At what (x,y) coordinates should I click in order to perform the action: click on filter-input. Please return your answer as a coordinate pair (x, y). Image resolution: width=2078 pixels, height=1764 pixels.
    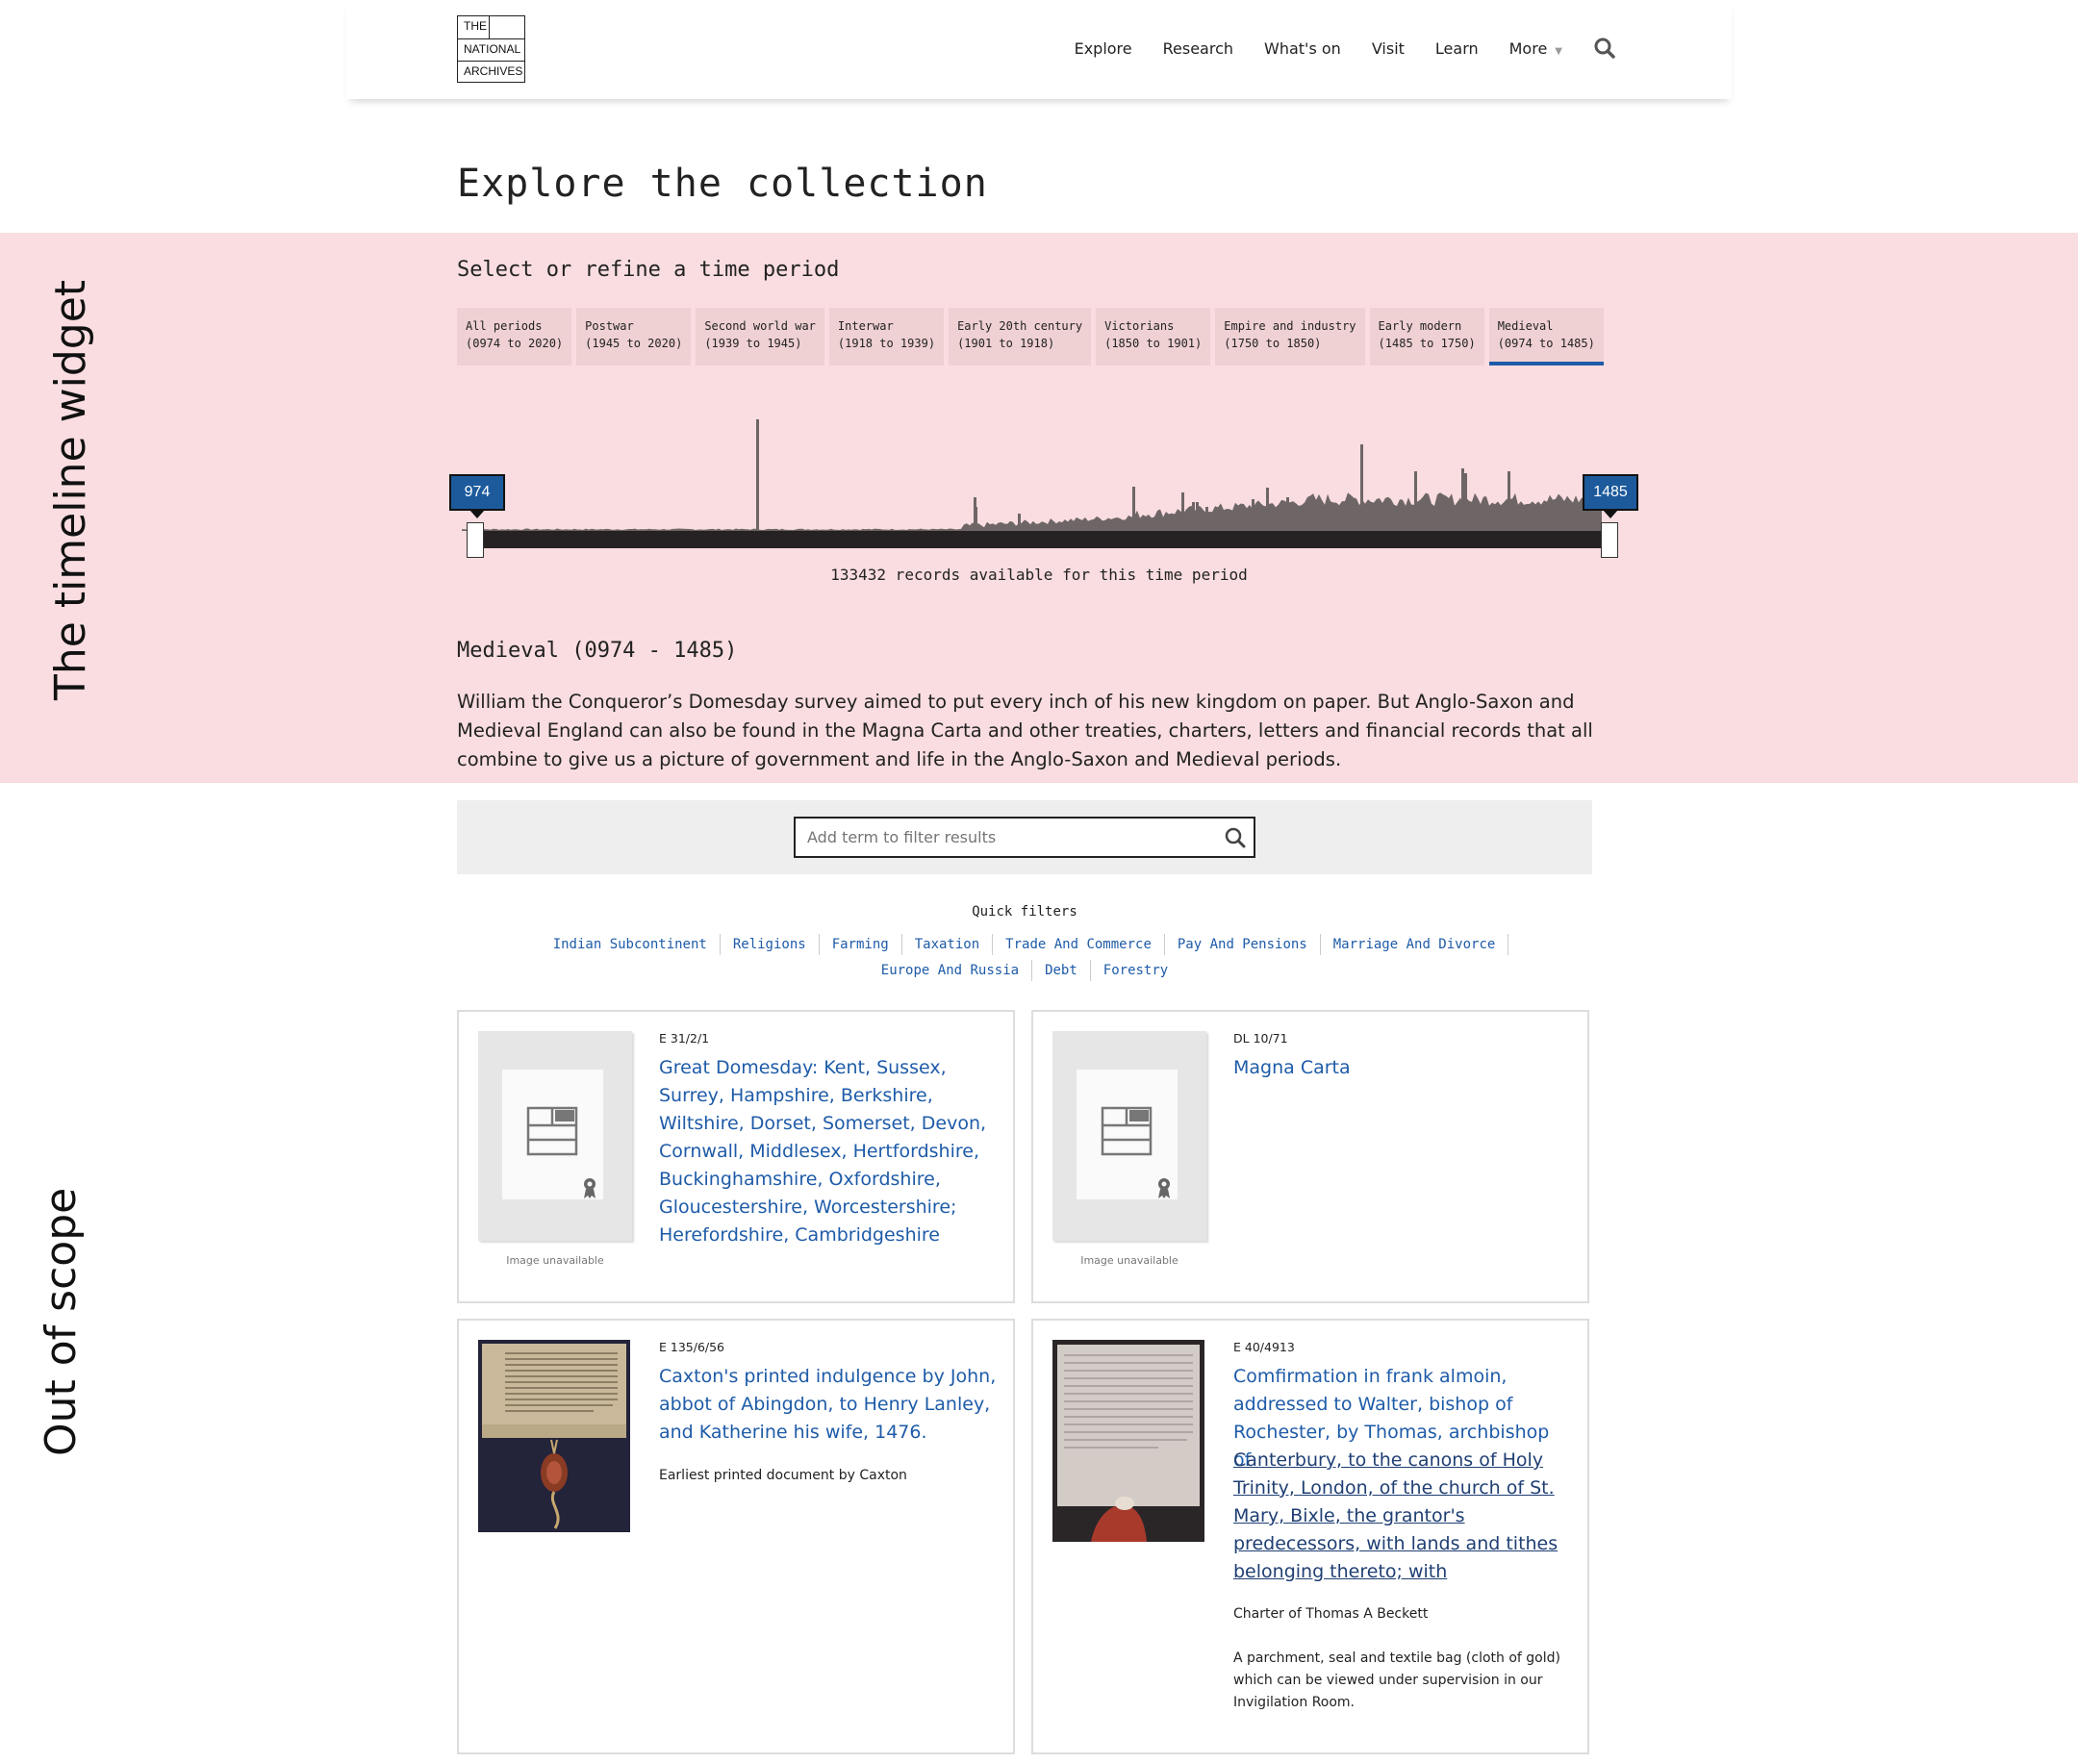
    Looking at the image, I should click on (1024, 838).